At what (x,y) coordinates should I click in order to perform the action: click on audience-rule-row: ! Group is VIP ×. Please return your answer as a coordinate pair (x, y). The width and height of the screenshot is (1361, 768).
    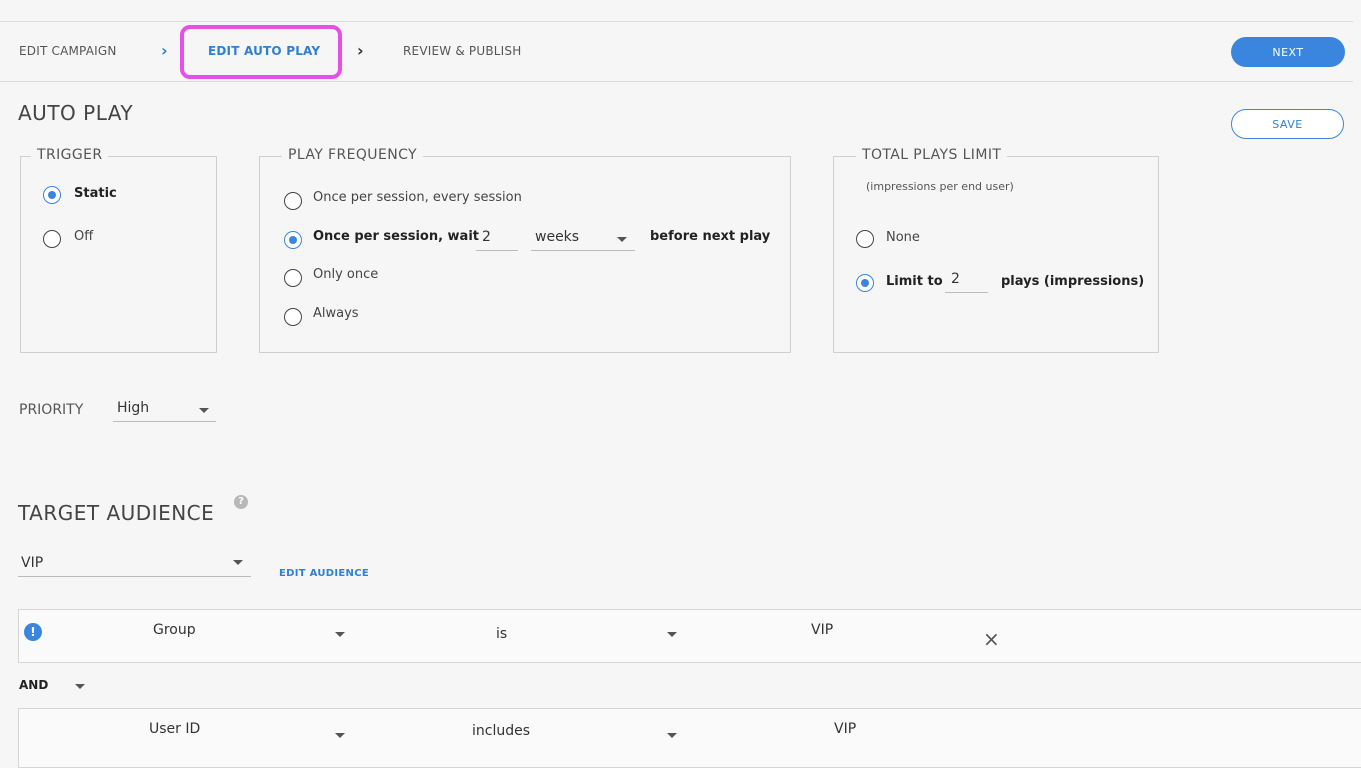
    Looking at the image, I should click on (689, 636).